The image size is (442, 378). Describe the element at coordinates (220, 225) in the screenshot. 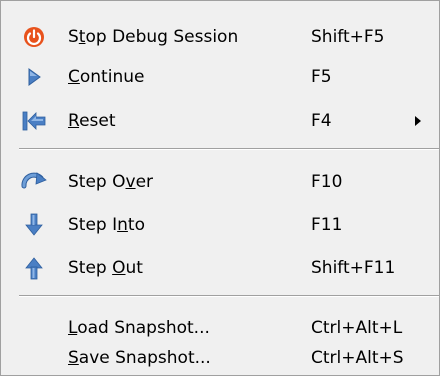

I see `menu-item-step-into: Step Into F11` at that location.